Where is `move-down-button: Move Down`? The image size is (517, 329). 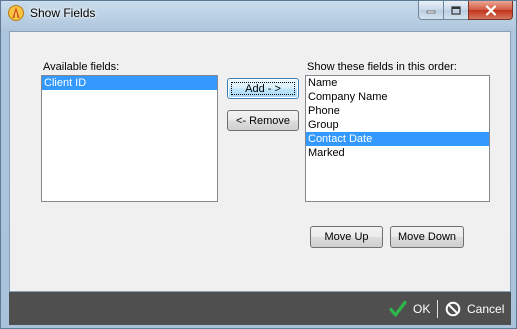
move-down-button: Move Down is located at coordinates (427, 237).